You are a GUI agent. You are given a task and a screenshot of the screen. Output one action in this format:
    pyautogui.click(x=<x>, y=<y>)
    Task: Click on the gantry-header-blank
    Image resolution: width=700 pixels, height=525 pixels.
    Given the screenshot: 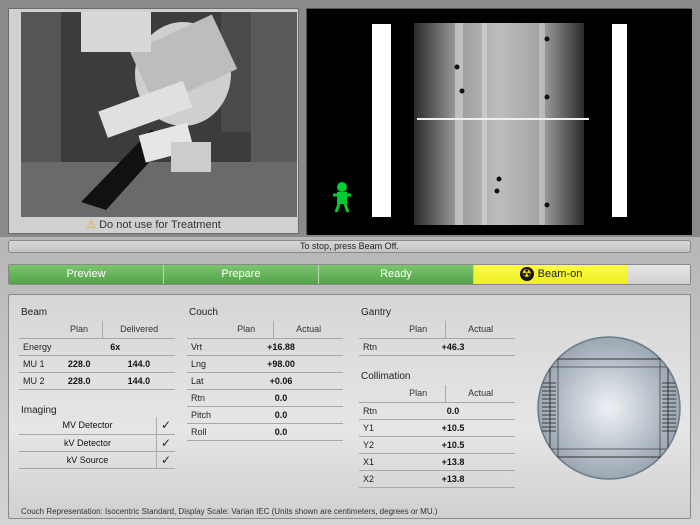 What is the action you would take?
    pyautogui.click(x=375, y=330)
    